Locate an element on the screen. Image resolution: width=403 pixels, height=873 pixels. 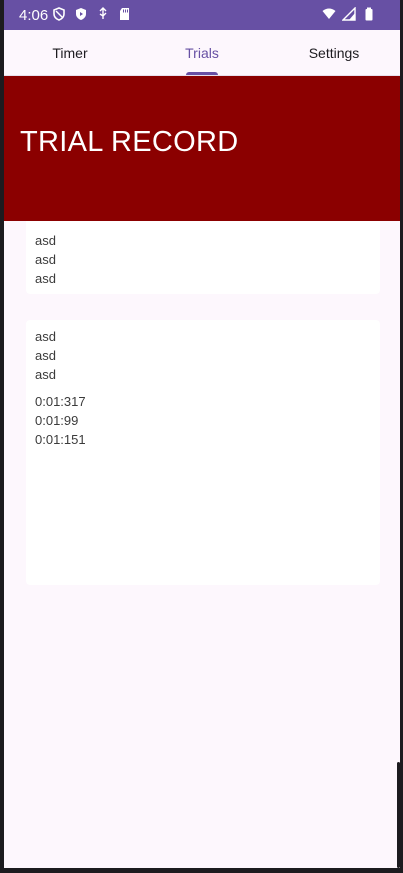
status-bar: 4:06 is located at coordinates (202, 15).